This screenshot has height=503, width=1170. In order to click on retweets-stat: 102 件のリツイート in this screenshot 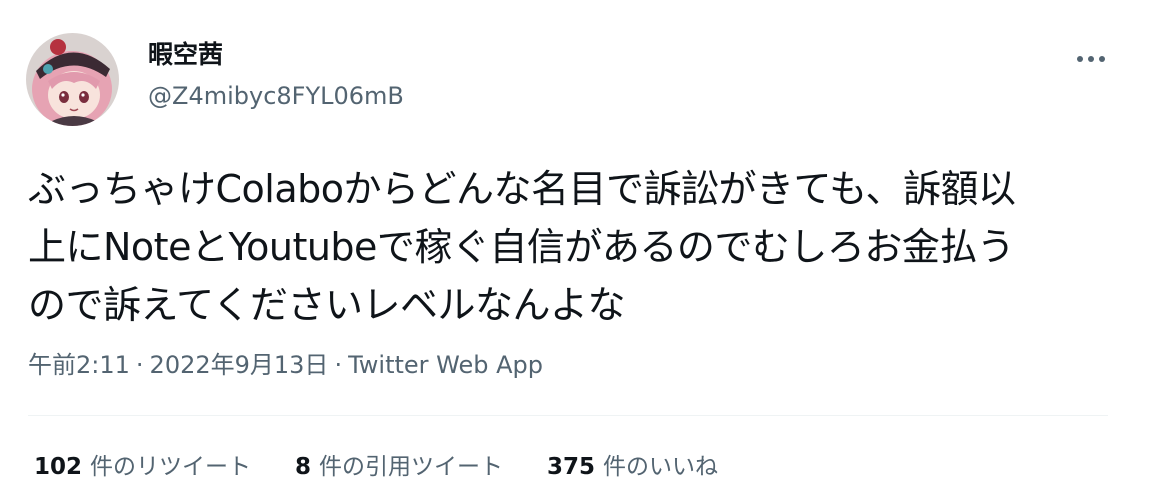, I will do `click(142, 467)`.